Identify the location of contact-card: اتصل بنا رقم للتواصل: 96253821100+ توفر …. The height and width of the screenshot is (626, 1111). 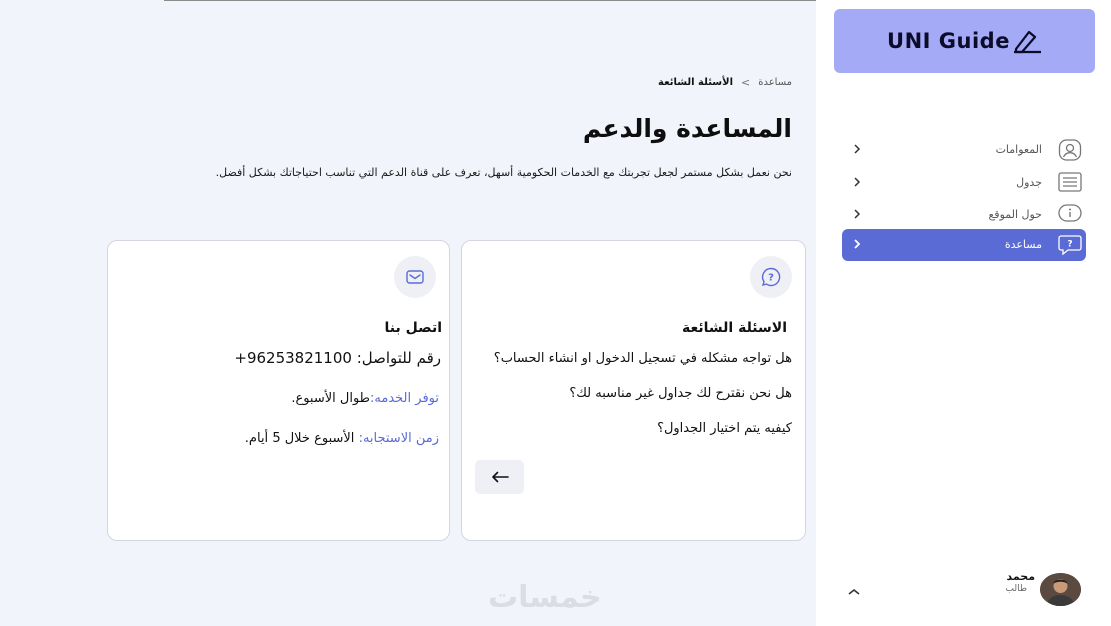
(278, 390).